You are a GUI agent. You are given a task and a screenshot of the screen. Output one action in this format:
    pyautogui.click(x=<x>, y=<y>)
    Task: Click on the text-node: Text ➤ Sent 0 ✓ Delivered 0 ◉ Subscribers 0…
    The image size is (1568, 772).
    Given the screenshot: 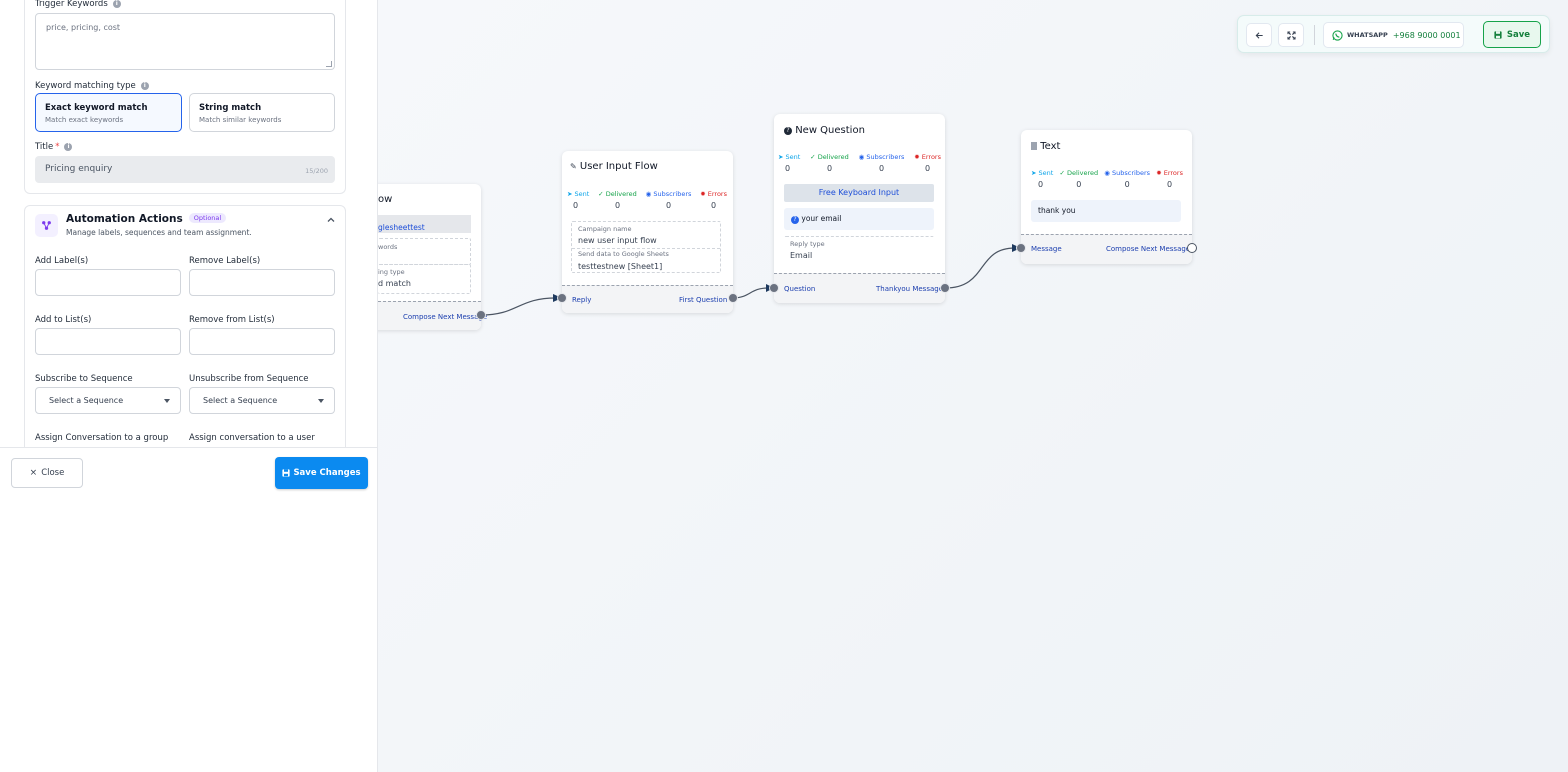 What is the action you would take?
    pyautogui.click(x=1106, y=197)
    